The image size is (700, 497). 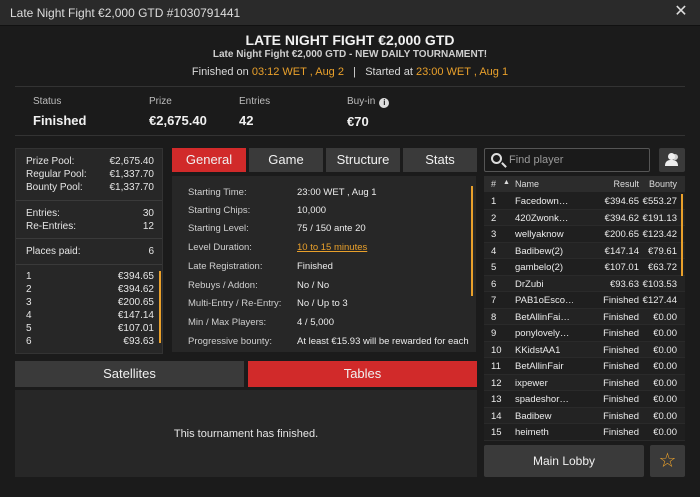 What do you see at coordinates (235, 303) in the screenshot?
I see `info-key: Multi-Entry / Re-Entry:` at bounding box center [235, 303].